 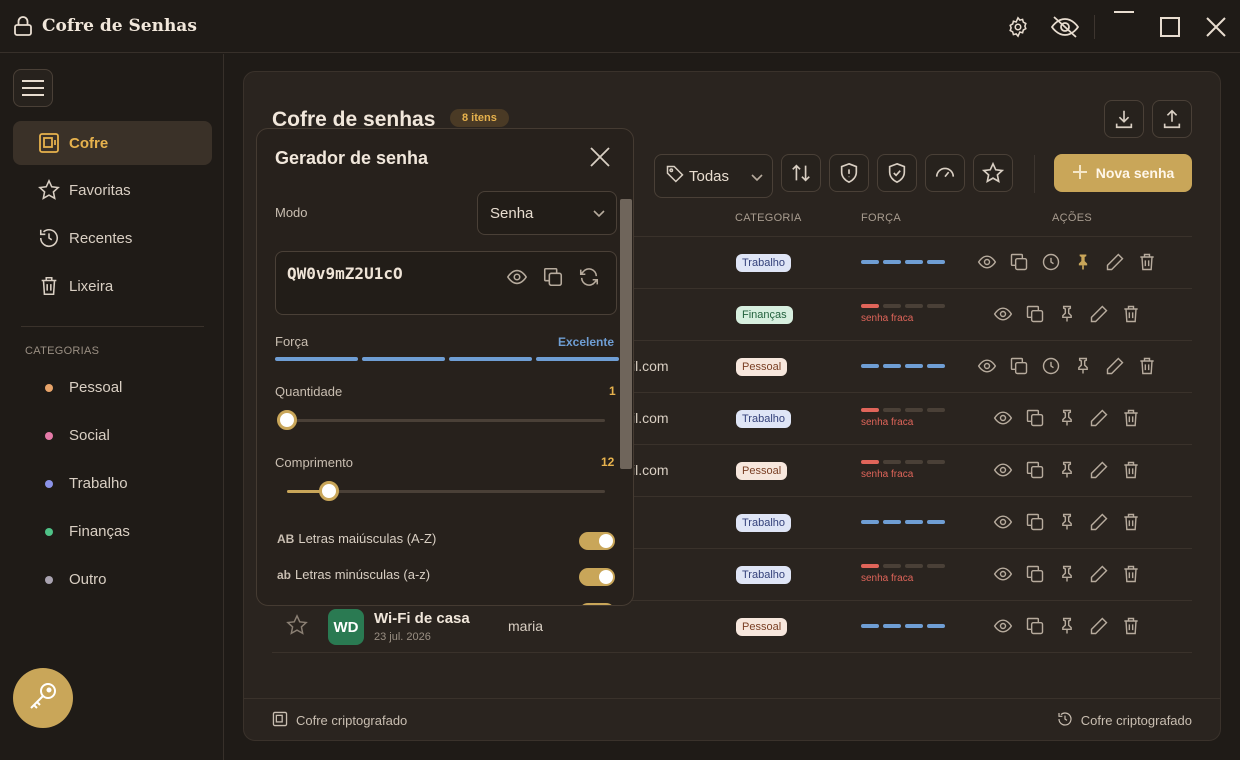 What do you see at coordinates (101, 238) in the screenshot?
I see `nav-label: Recentes` at bounding box center [101, 238].